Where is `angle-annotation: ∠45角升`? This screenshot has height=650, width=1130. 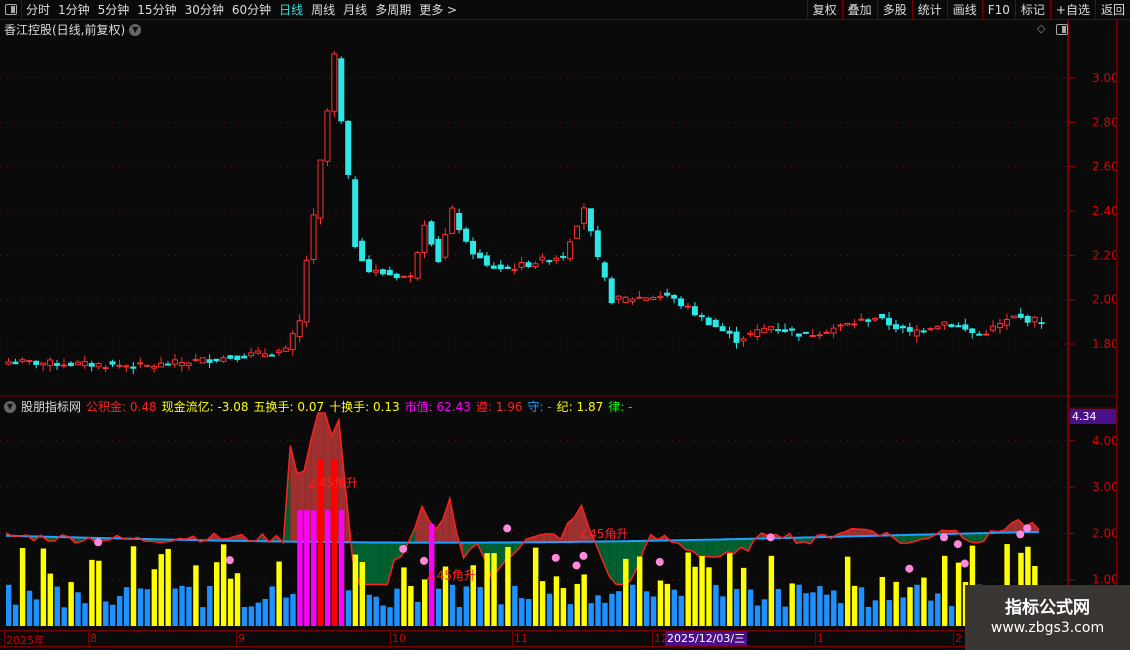 angle-annotation: ∠45角升 is located at coordinates (603, 534).